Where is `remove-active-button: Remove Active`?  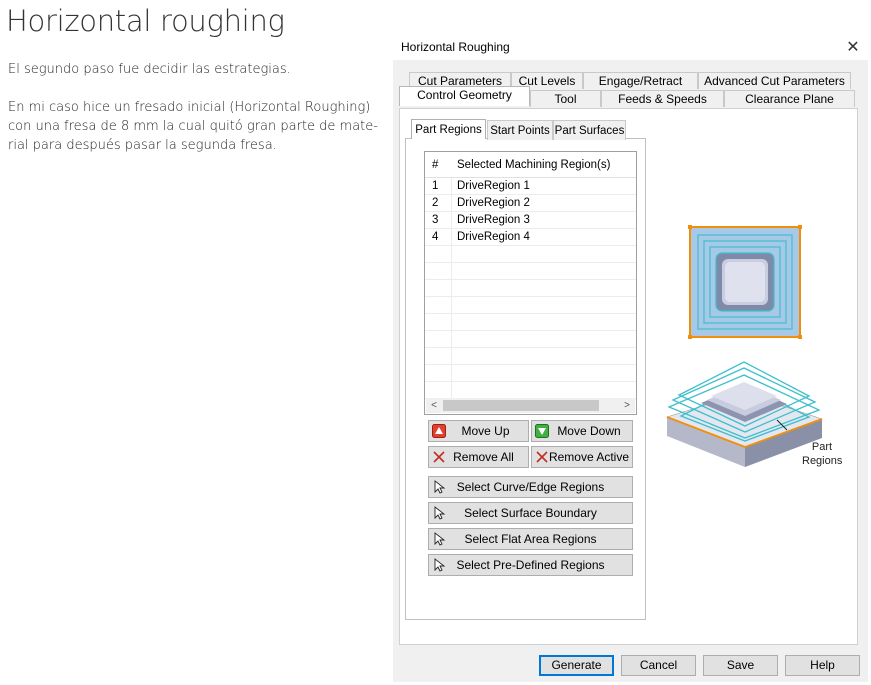 remove-active-button: Remove Active is located at coordinates (582, 457).